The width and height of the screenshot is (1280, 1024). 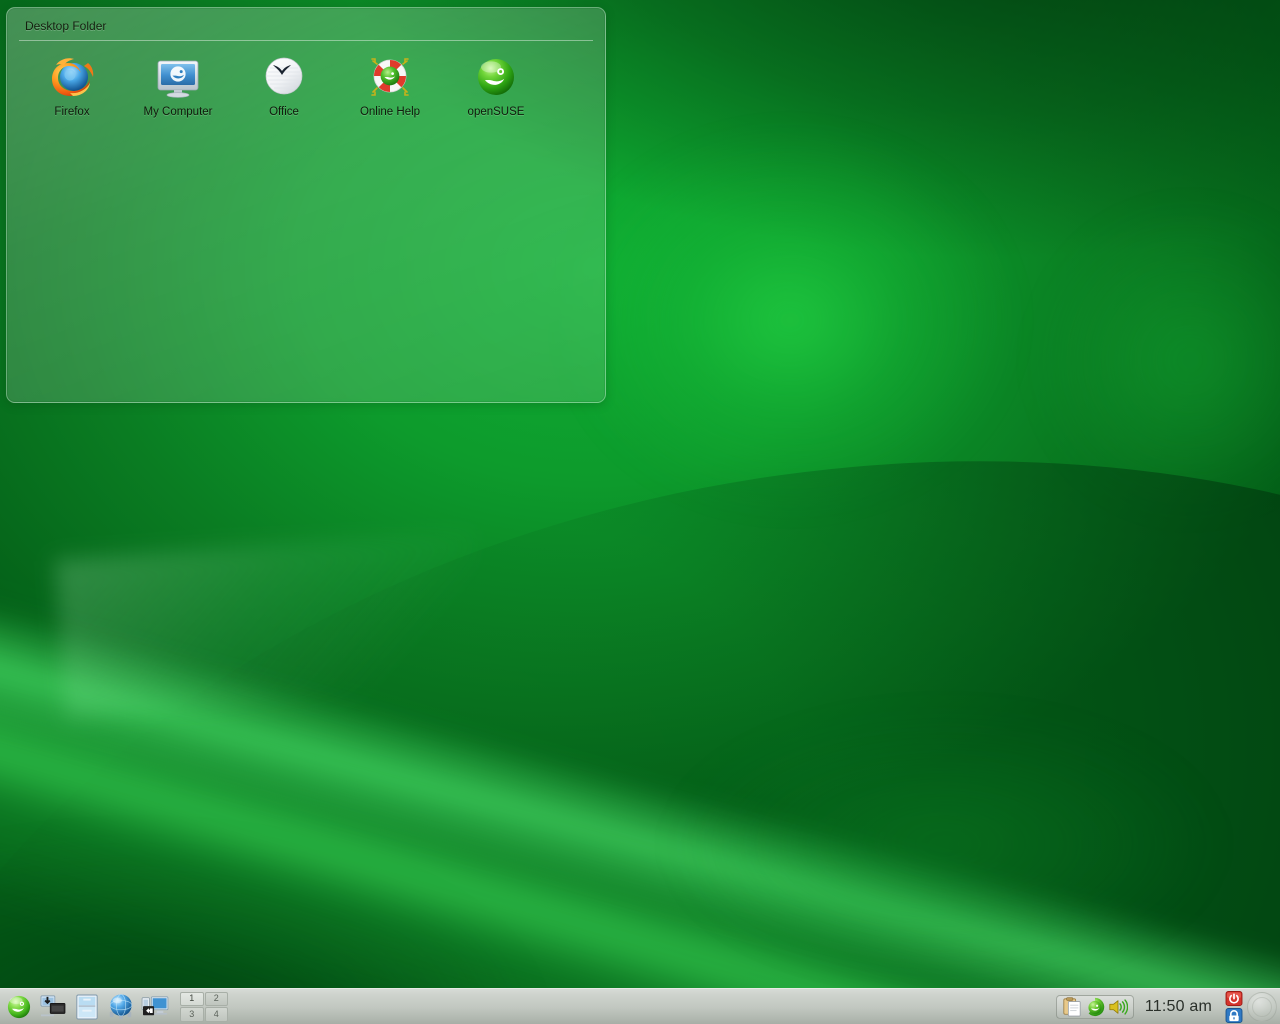 What do you see at coordinates (1178, 1007) in the screenshot?
I see `digital-clock: 11:50 am` at bounding box center [1178, 1007].